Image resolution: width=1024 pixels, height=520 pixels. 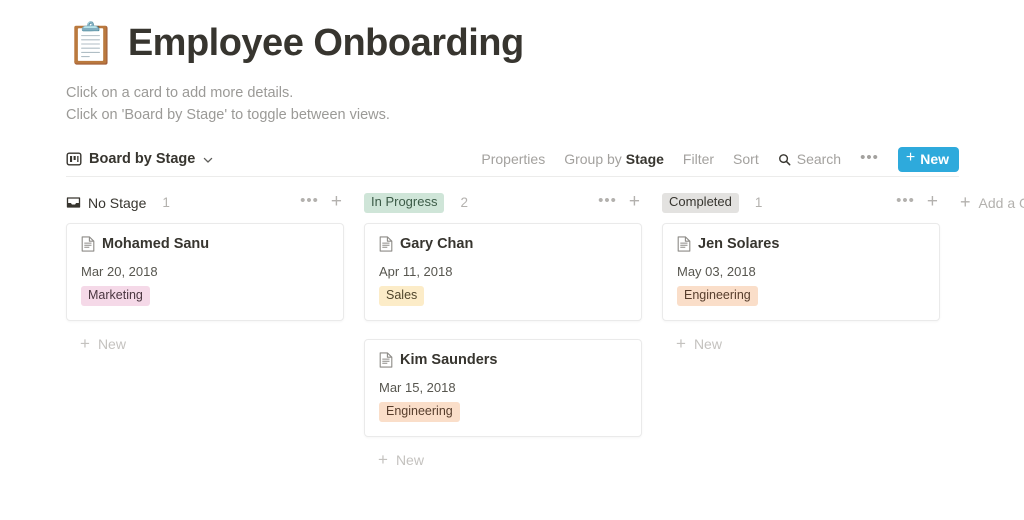 I want to click on toolbar-more-button: •••, so click(x=869, y=159).